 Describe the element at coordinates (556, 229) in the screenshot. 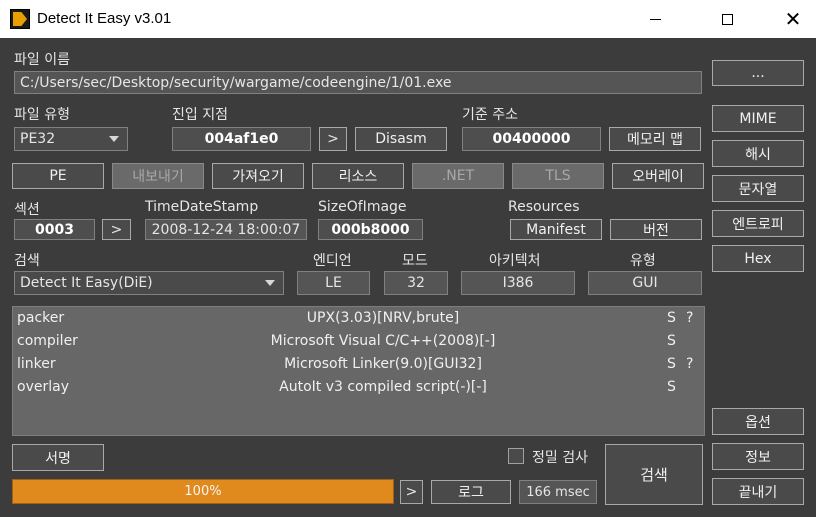

I see `manifest-button: Manifest` at that location.